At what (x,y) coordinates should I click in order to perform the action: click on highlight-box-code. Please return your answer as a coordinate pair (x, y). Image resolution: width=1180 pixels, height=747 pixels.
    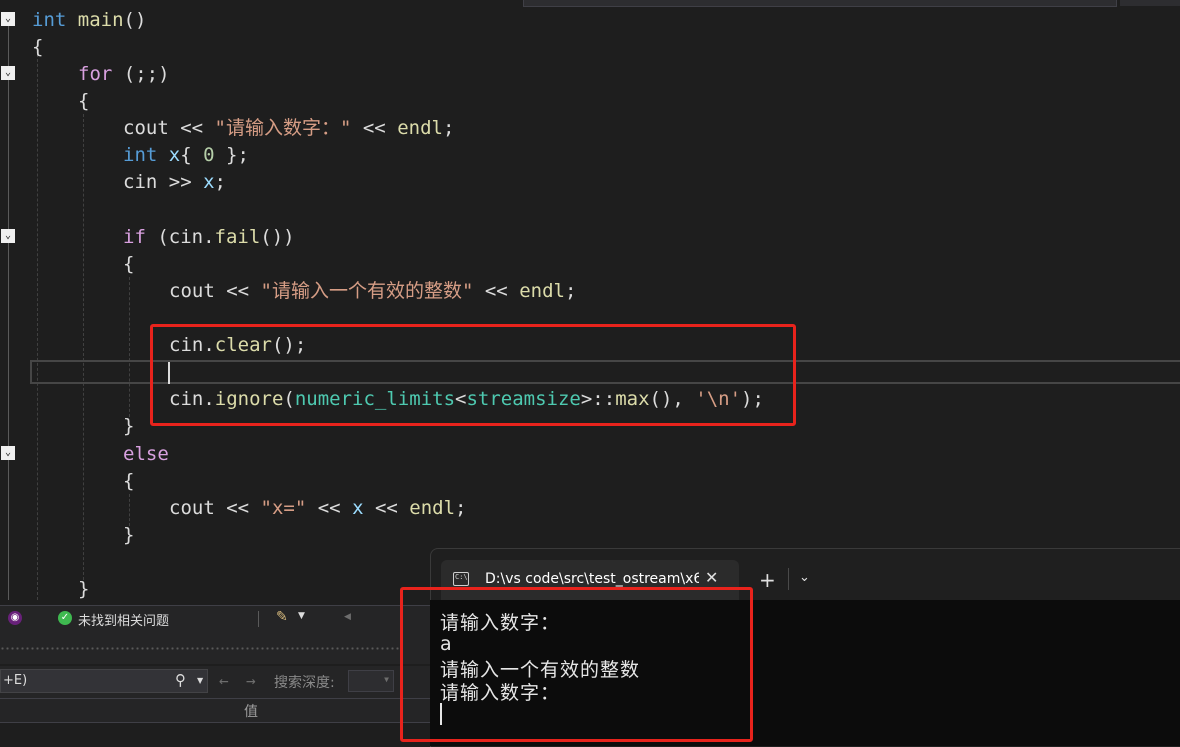
    Looking at the image, I should click on (473, 375).